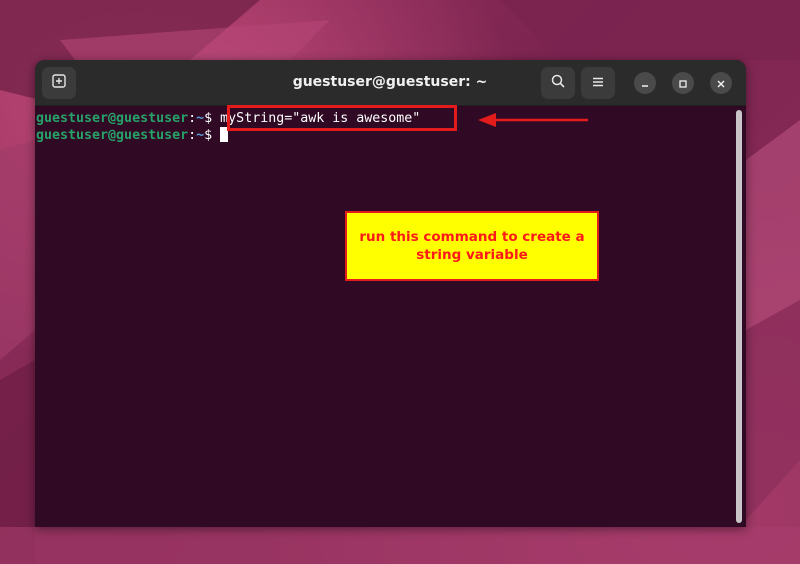 The image size is (800, 564). I want to click on maximize-icon, so click(683, 83).